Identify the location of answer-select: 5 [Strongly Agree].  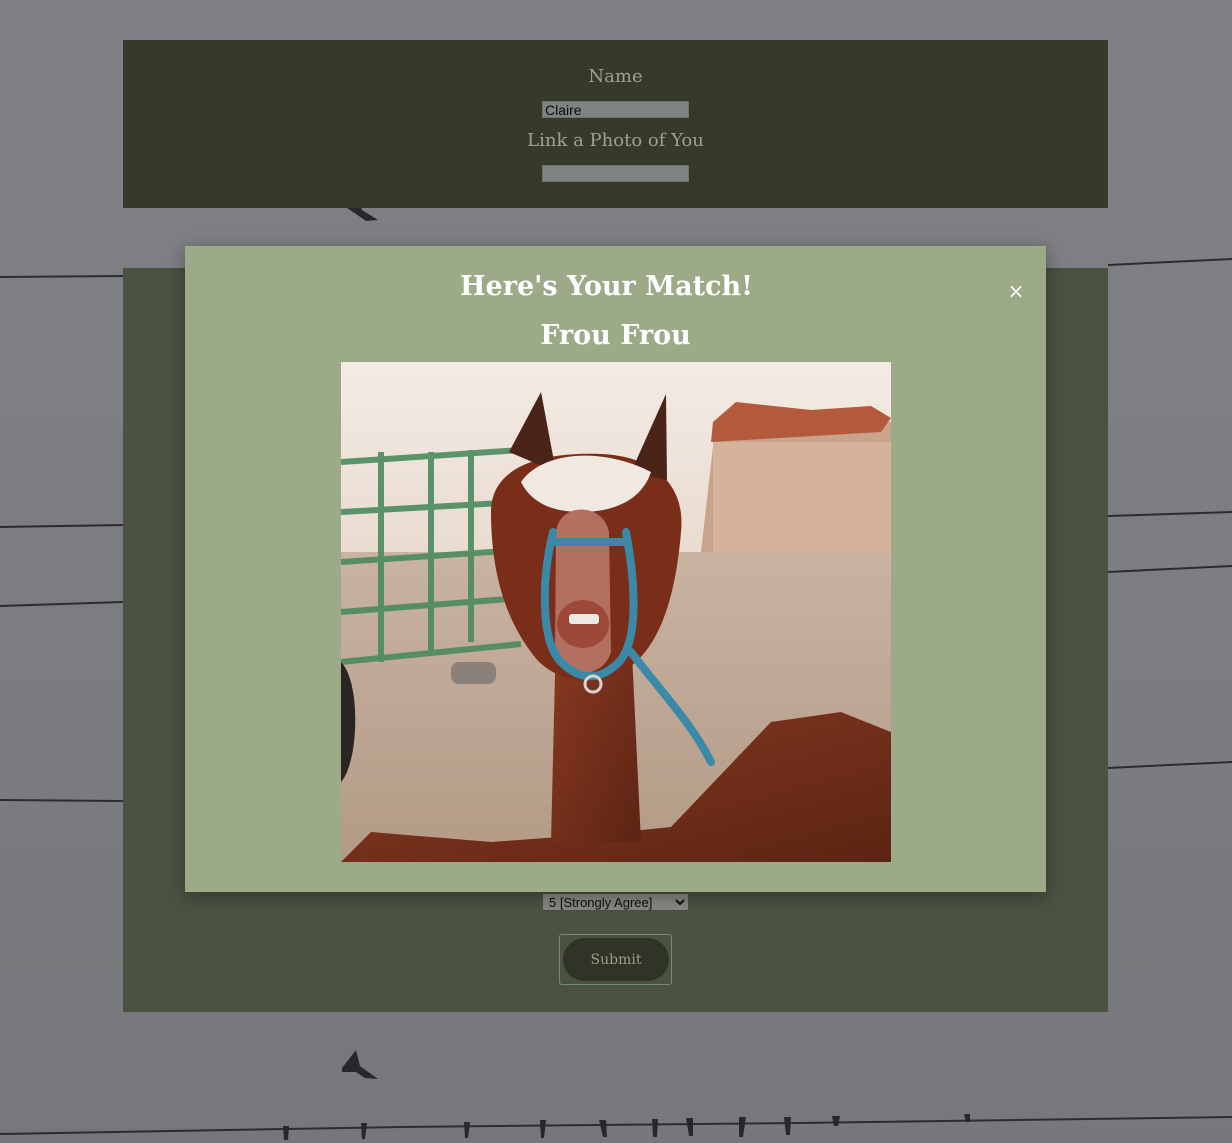
(615, 902).